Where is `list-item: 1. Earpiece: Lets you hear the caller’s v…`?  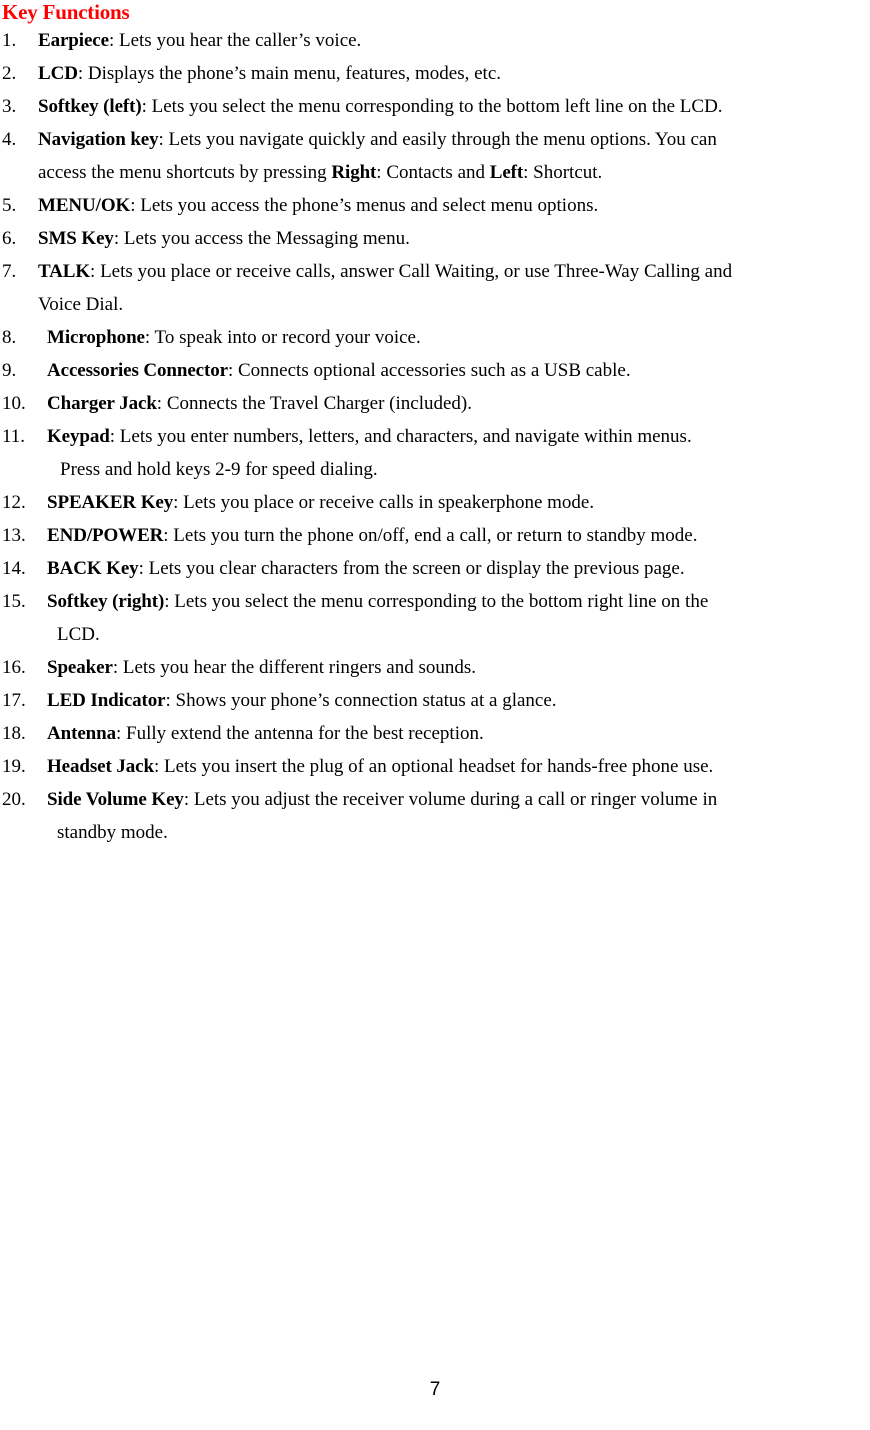
list-item: 1. Earpiece: Lets you hear the caller’s v… is located at coordinates (435, 40).